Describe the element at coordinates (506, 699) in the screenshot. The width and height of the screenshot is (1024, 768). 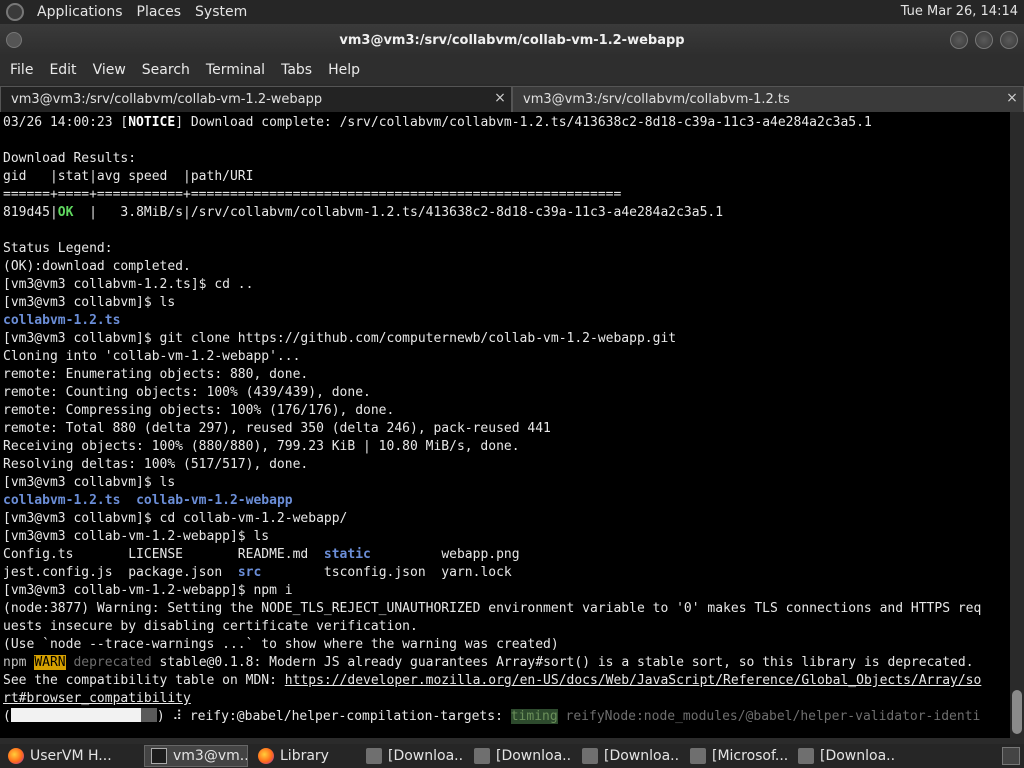
I see `terminal-line: rt#browser_compatibility` at that location.